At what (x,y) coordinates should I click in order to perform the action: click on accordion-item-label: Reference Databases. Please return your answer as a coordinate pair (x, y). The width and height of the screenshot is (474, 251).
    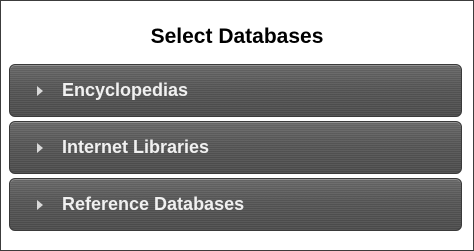
    Looking at the image, I should click on (153, 204).